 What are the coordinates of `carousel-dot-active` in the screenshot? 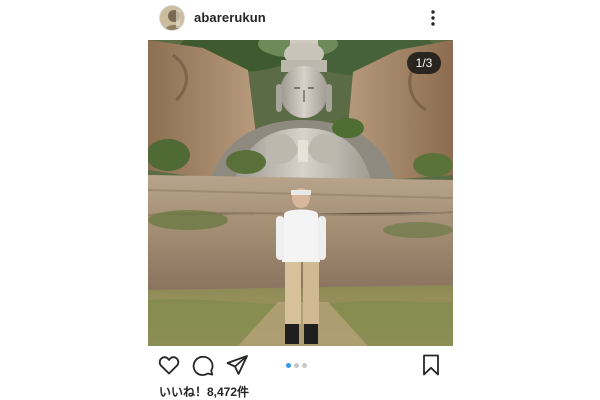 It's located at (288, 365).